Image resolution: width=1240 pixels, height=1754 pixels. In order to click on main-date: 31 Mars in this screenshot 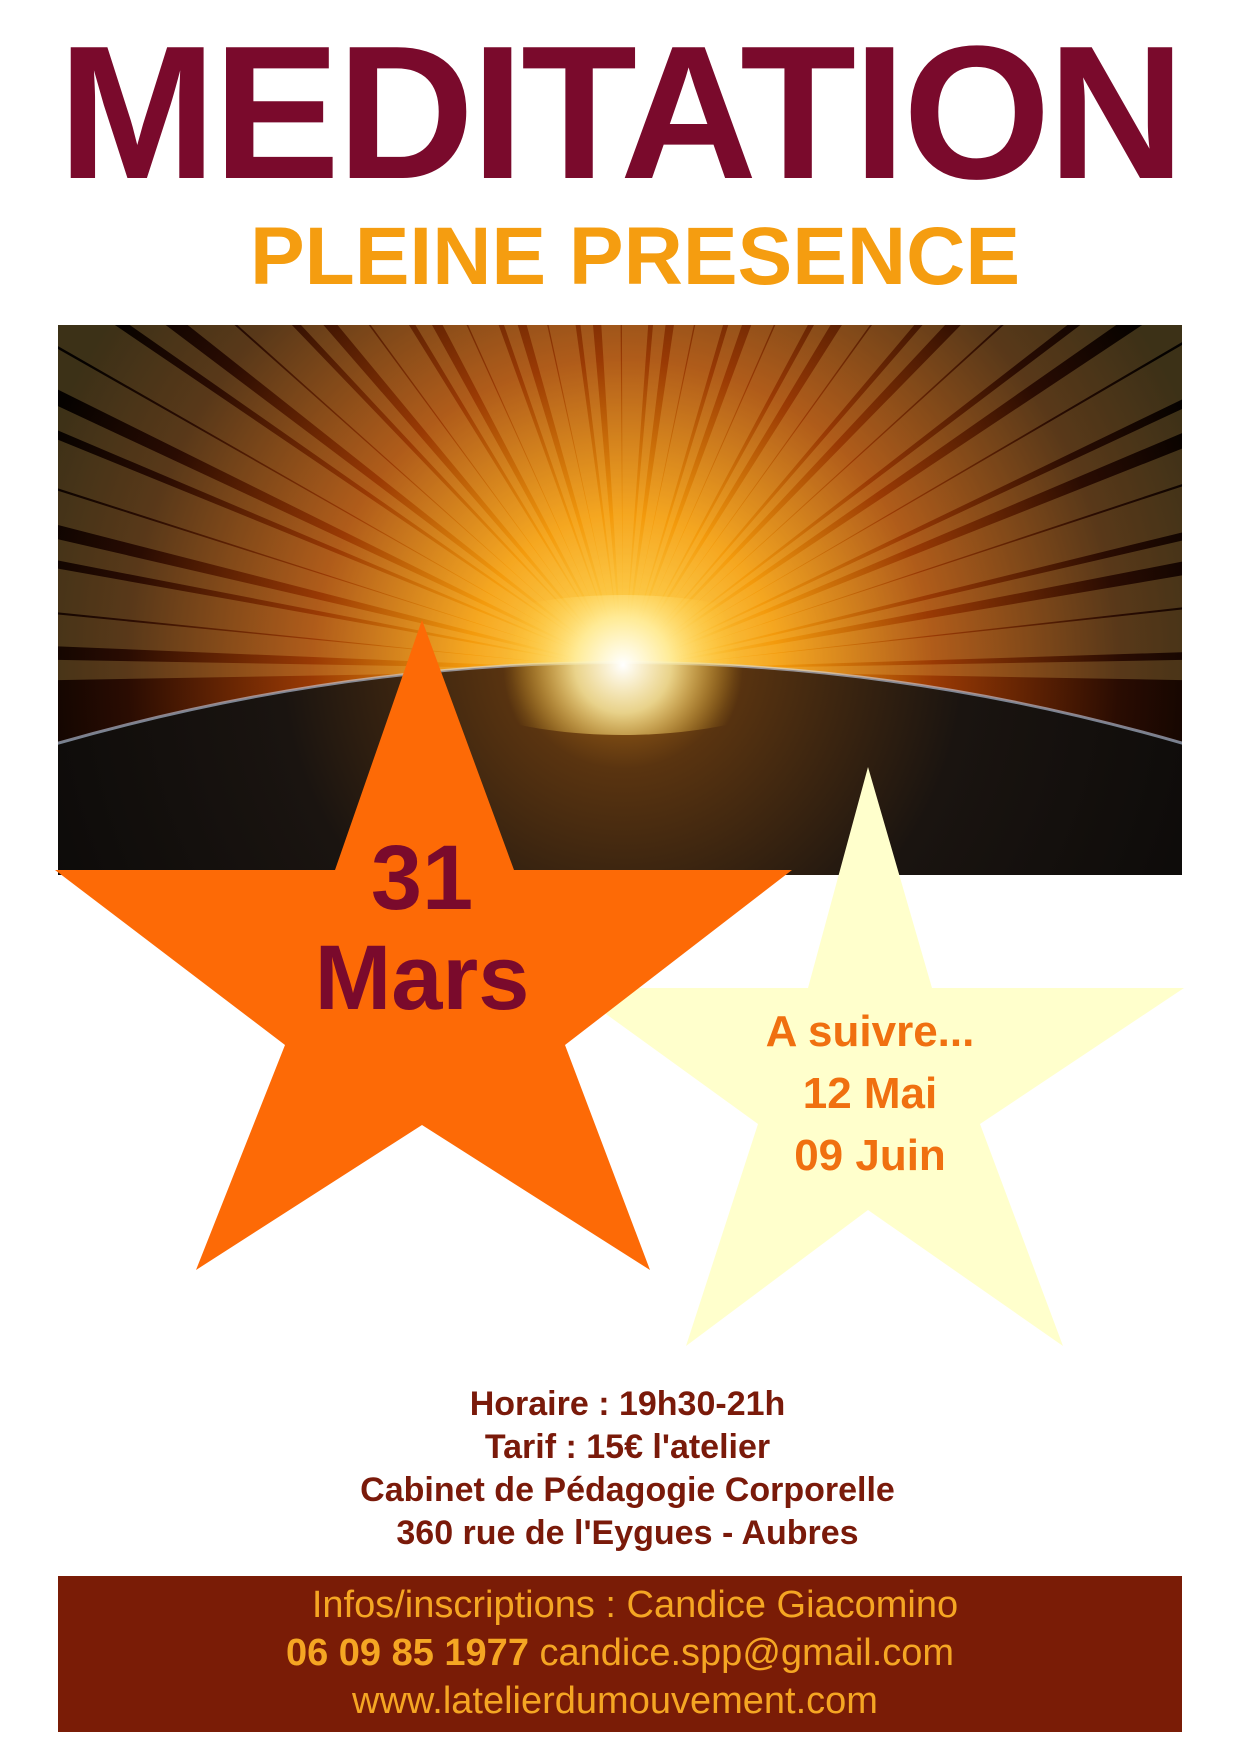, I will do `click(422, 928)`.